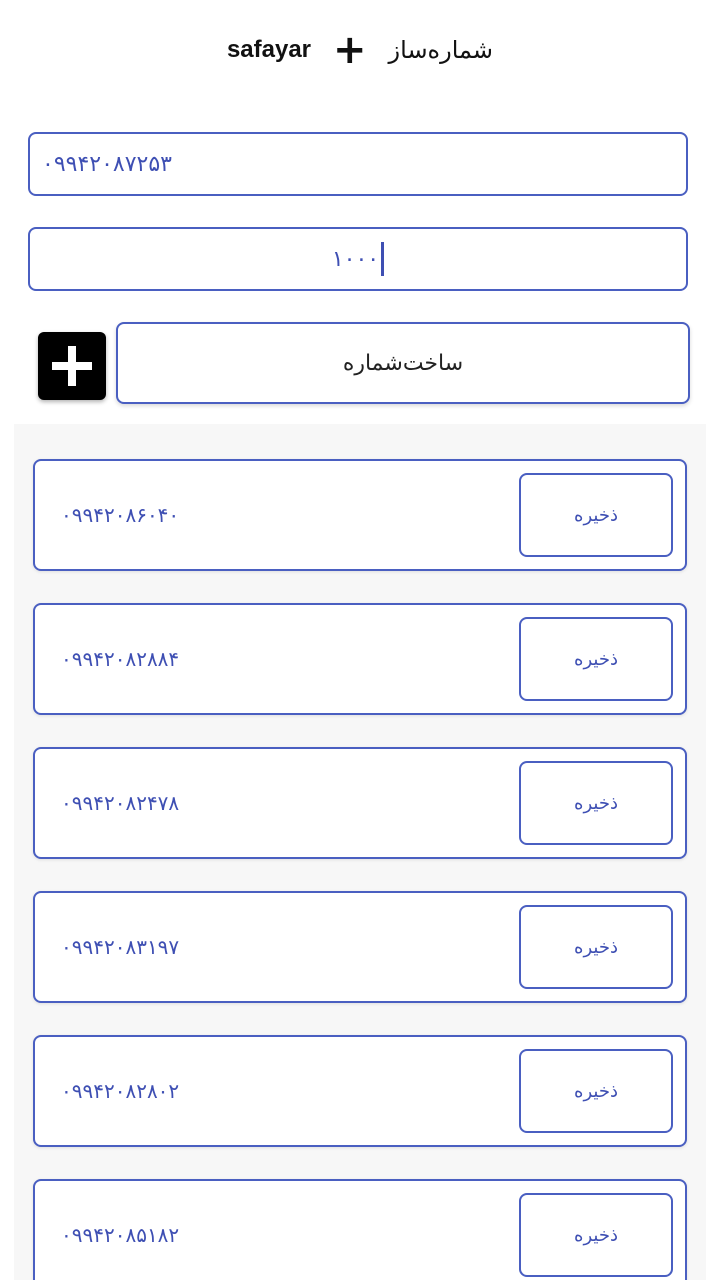 The image size is (720, 1280). Describe the element at coordinates (383, 259) in the screenshot. I see `text-cursor` at that location.